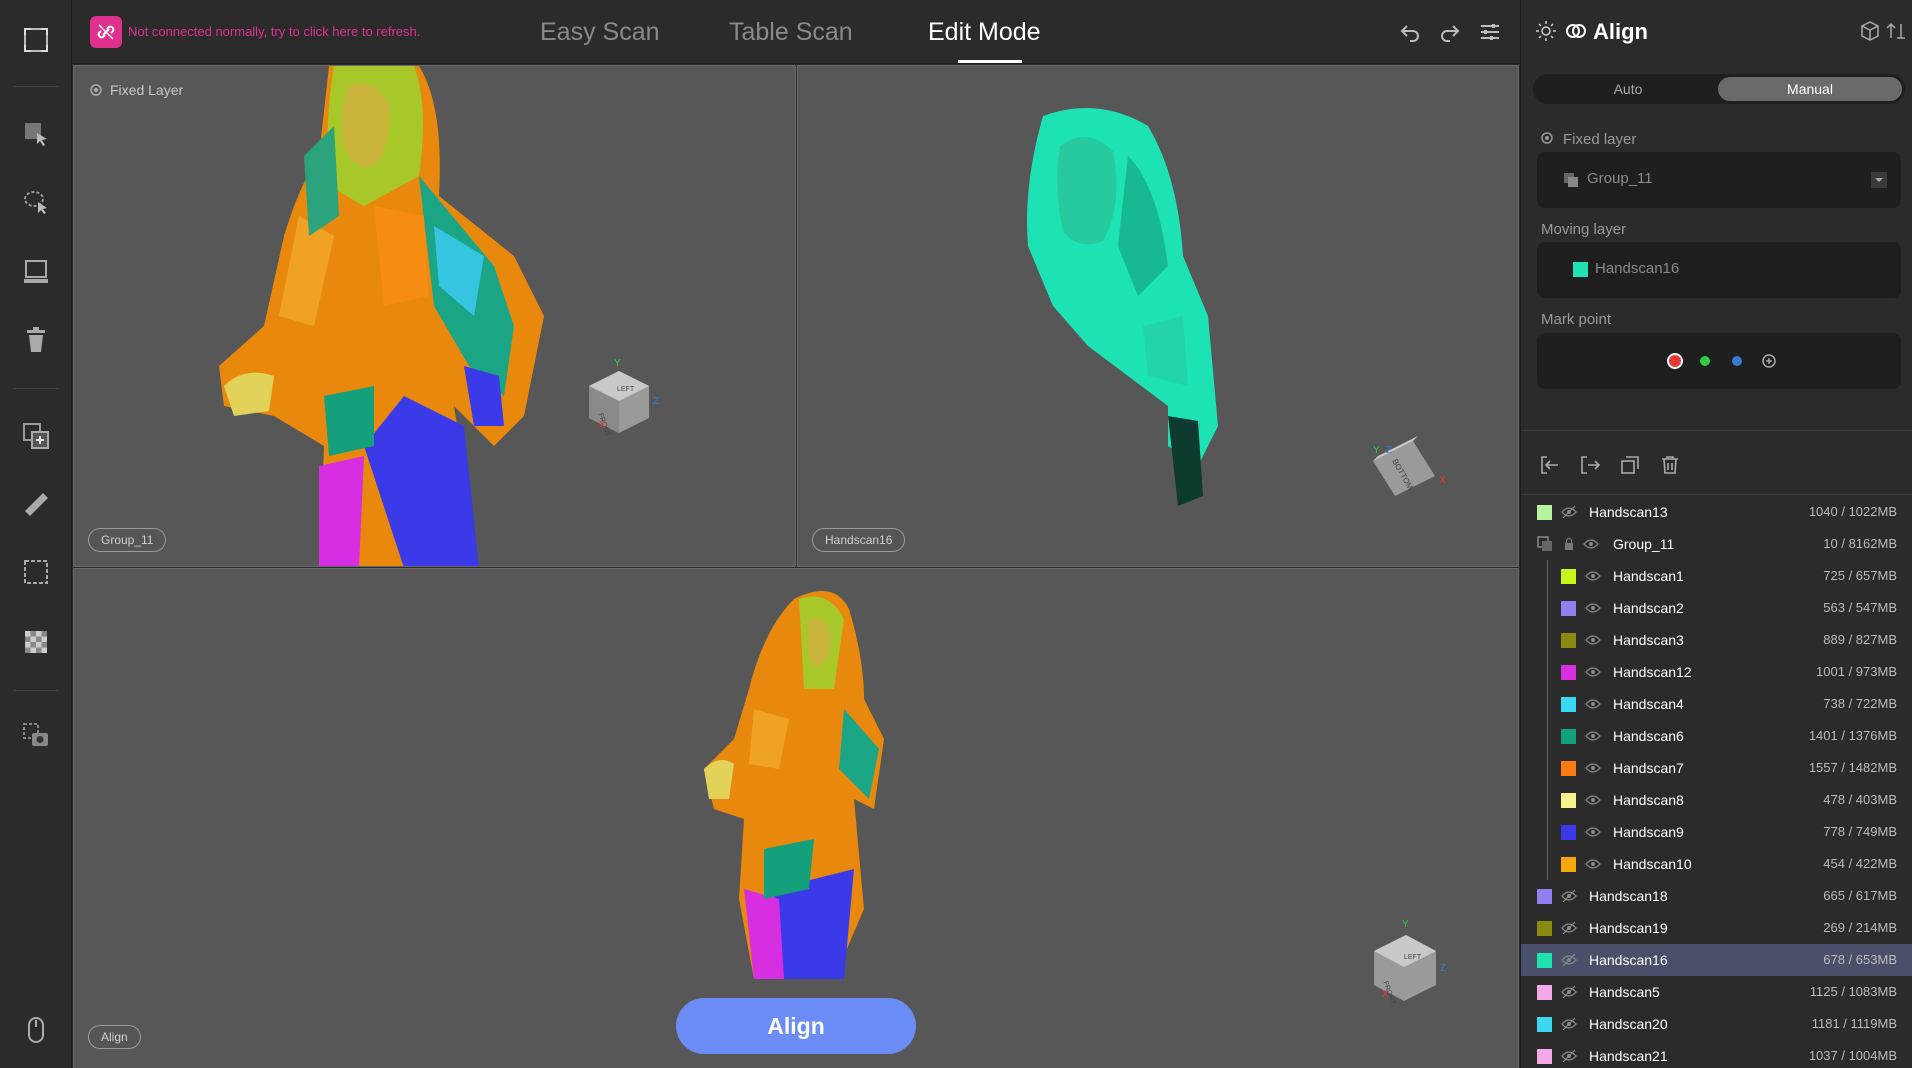 The image size is (1912, 1068). Describe the element at coordinates (1769, 361) in the screenshot. I see `add-point-icon` at that location.